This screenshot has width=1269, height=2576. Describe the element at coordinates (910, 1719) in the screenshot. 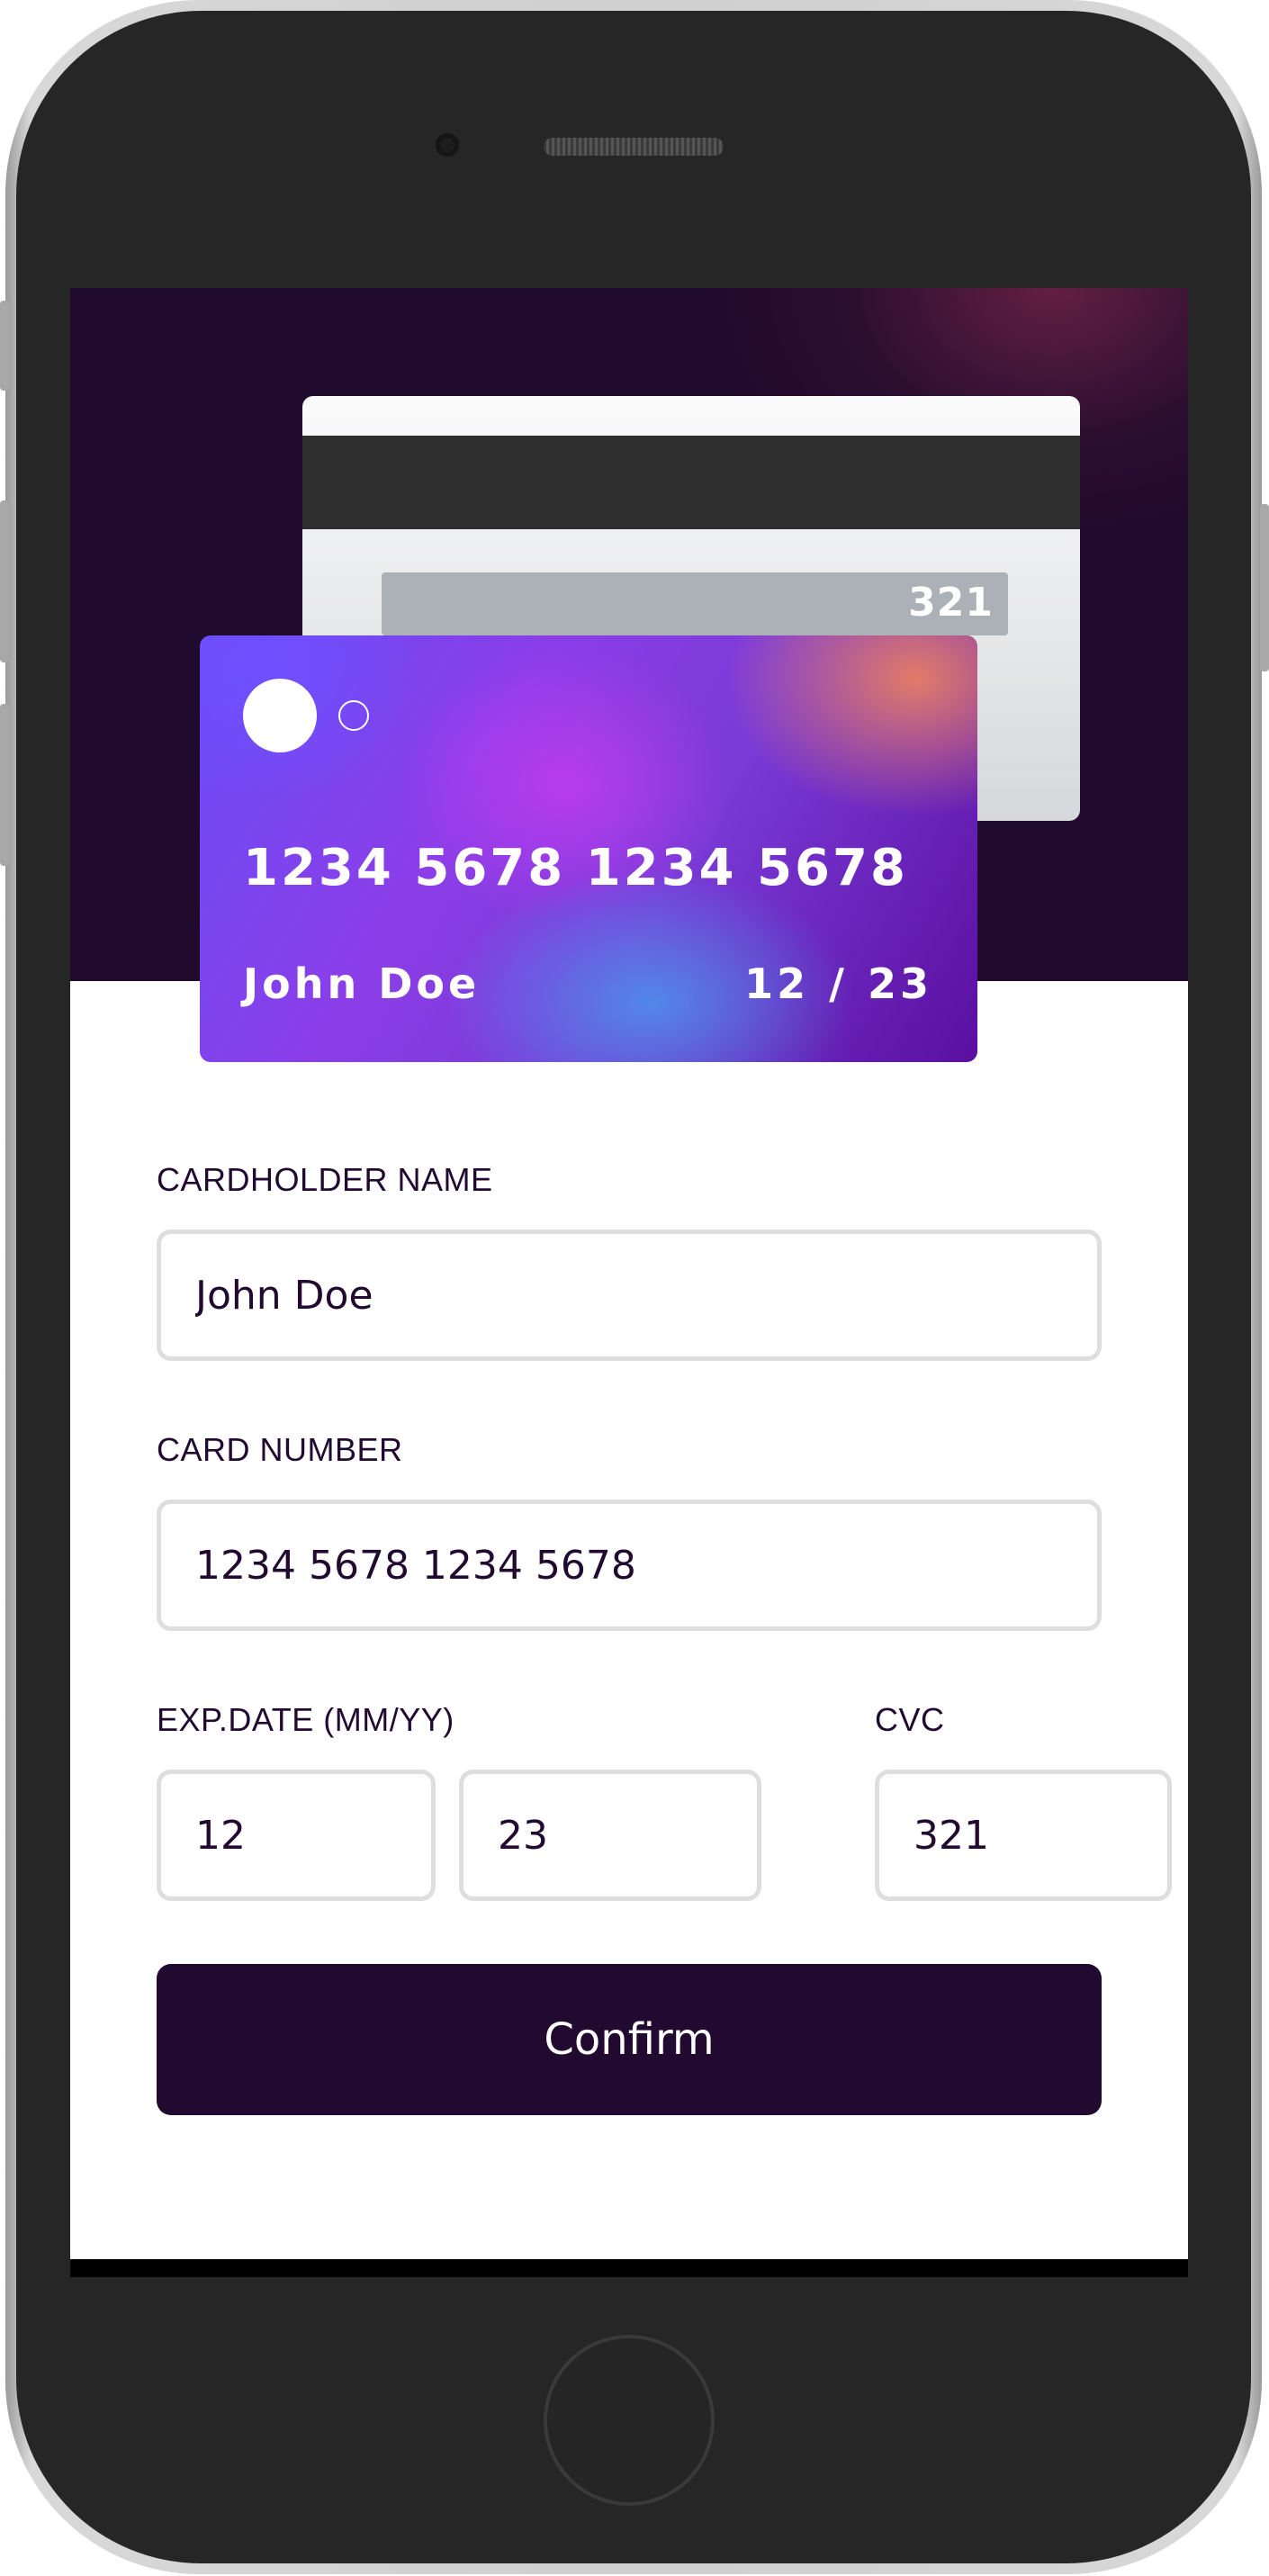

I see `cvc-label: CVC` at that location.